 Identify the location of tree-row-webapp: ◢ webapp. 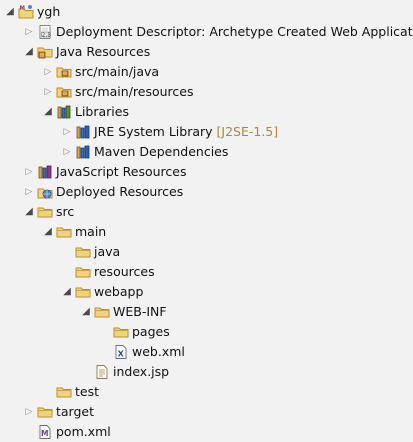
(206, 292).